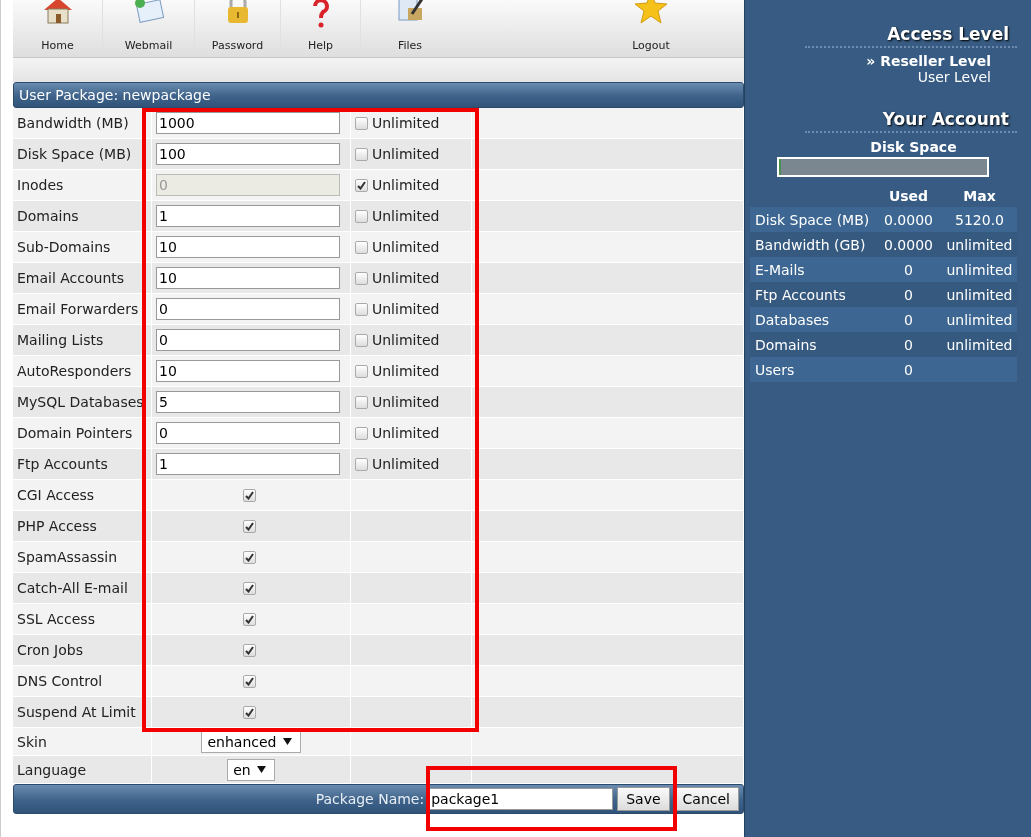 The height and width of the screenshot is (837, 1031). What do you see at coordinates (60, 681) in the screenshot?
I see `field-label: DNS Control` at bounding box center [60, 681].